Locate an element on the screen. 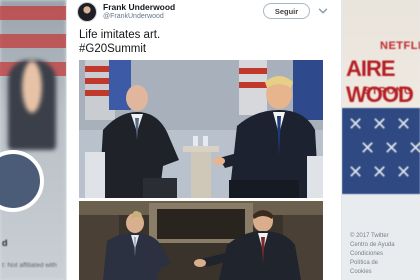 This screenshot has width=420, height=280. tweet-text-line: Life imitates art. is located at coordinates (120, 35).